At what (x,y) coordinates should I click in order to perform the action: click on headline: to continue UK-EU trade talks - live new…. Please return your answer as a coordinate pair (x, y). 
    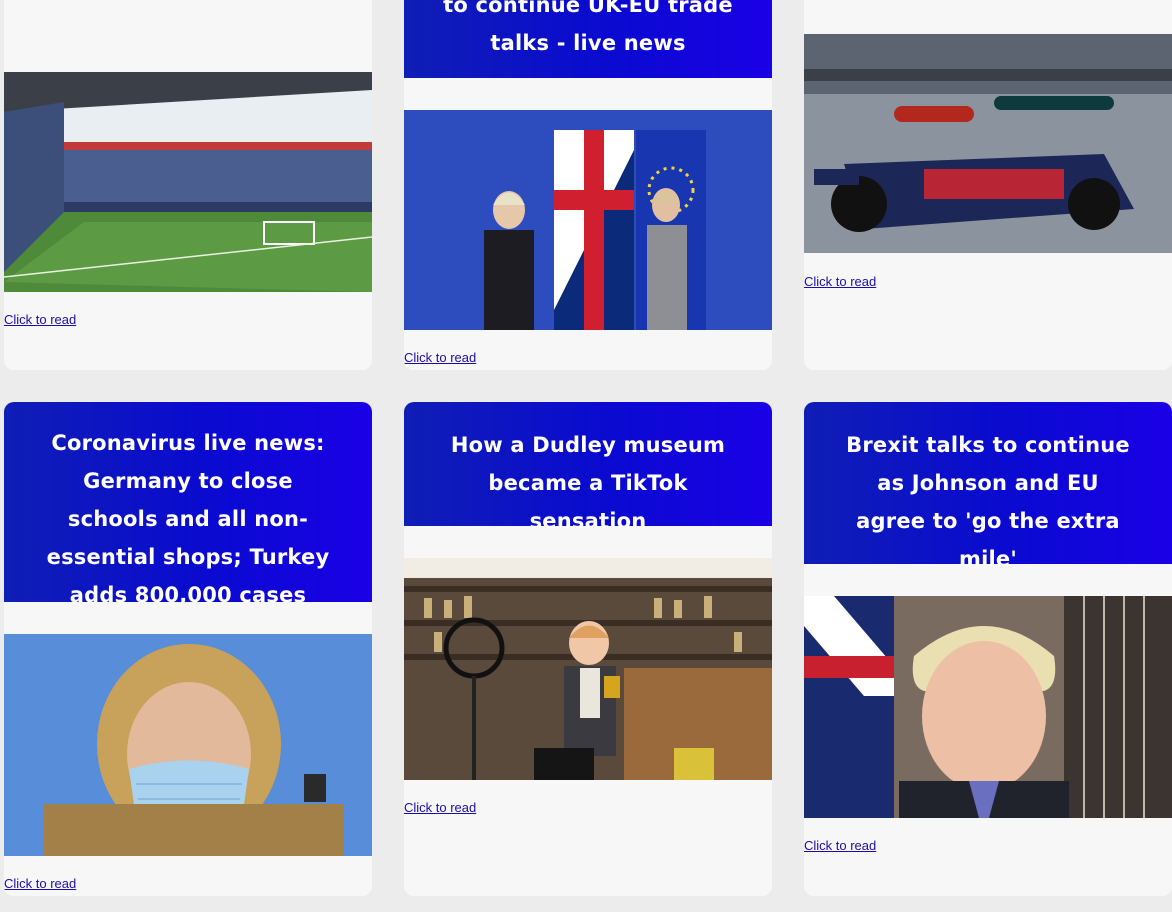
    Looking at the image, I should click on (588, 39).